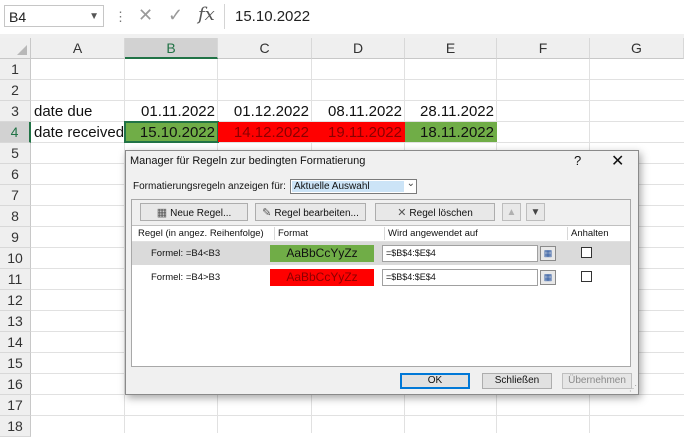  I want to click on show-rules-label: Formatierungsregeln anzeigen für:, so click(209, 186).